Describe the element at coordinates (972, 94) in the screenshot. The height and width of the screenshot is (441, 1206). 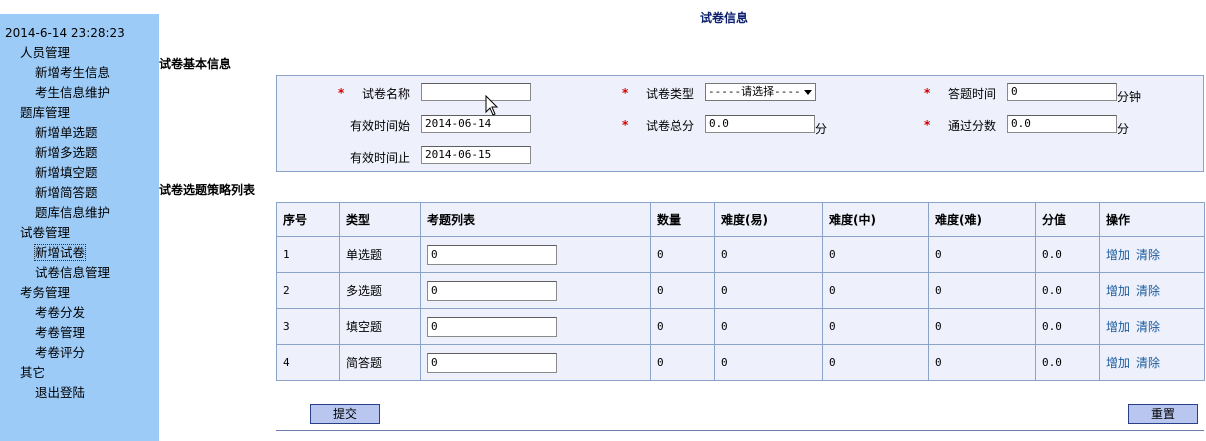
I see `duration-label: 答题时间` at that location.